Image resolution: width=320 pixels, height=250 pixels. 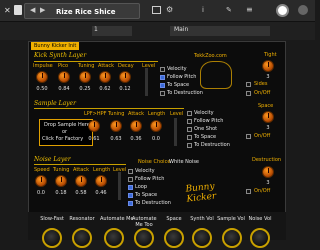 What do you see at coordinates (229, 10) in the screenshot?
I see `mute-icon: ✎` at bounding box center [229, 10].